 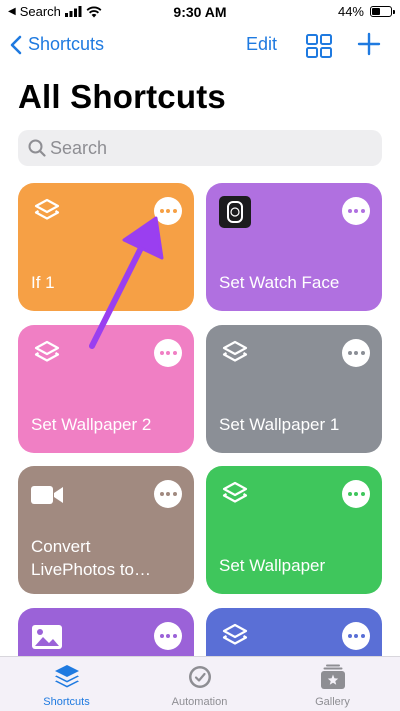 What do you see at coordinates (210, 148) in the screenshot?
I see `search-input` at bounding box center [210, 148].